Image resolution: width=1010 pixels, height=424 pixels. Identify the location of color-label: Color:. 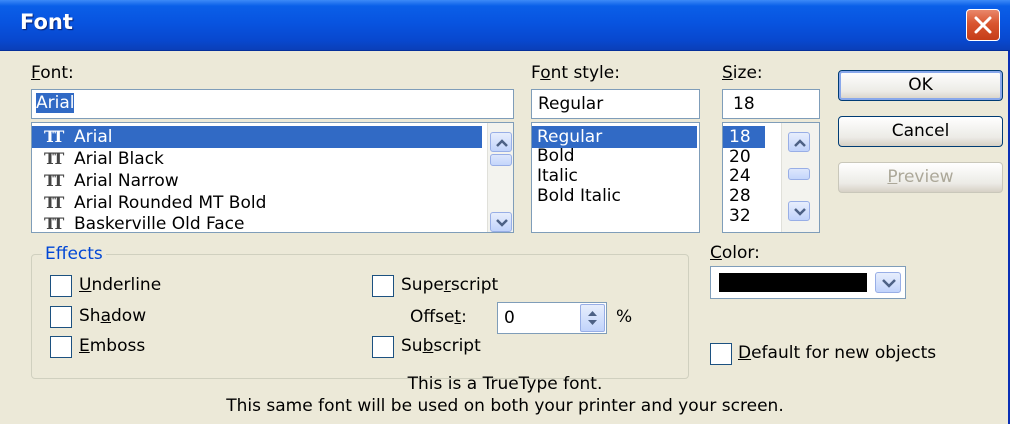
(735, 253).